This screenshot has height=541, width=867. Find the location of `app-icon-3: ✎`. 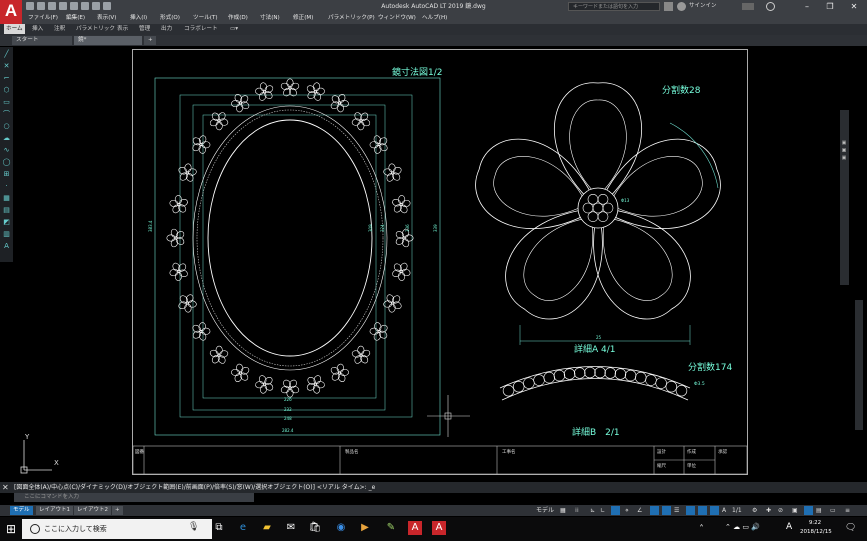

app-icon-3: ✎ is located at coordinates (391, 528).